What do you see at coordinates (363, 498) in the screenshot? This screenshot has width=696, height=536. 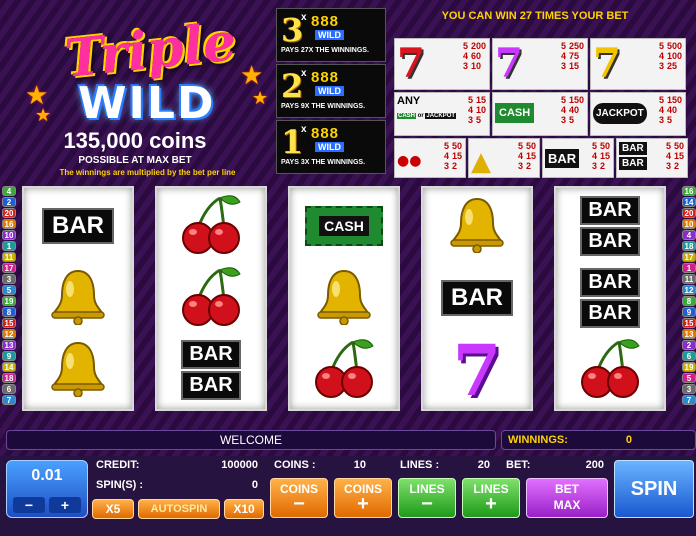 I see `coins-plus-button: COINS +` at bounding box center [363, 498].